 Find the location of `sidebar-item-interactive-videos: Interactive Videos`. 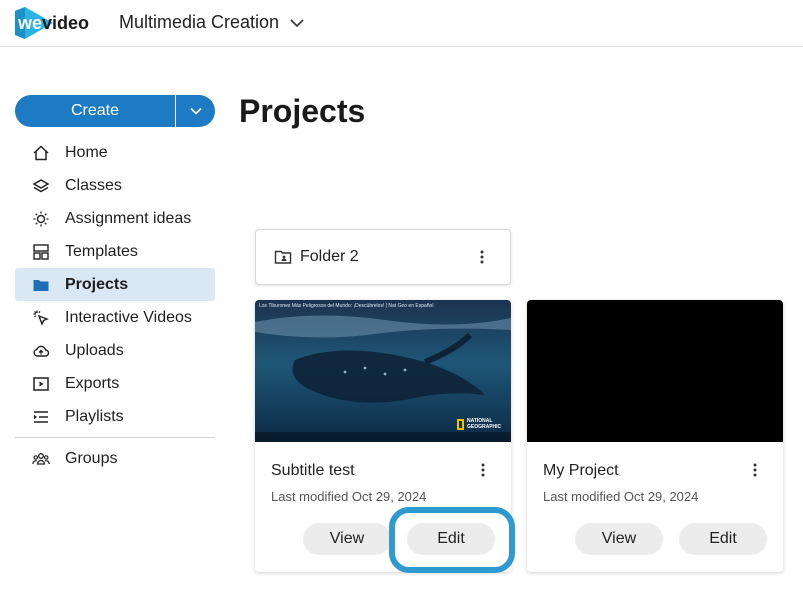

sidebar-item-interactive-videos: Interactive Videos is located at coordinates (115, 317).